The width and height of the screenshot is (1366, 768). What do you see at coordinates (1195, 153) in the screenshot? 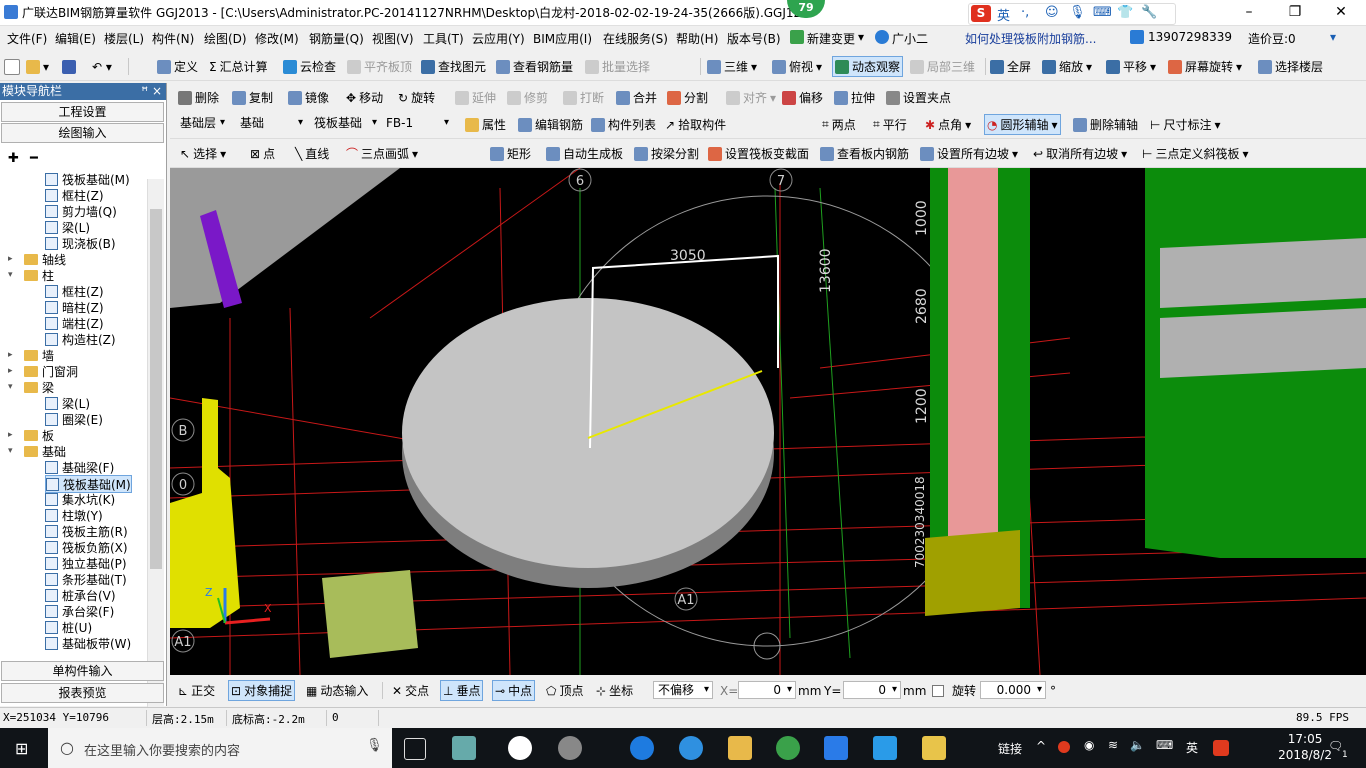
I see `three-point-sloped-slab-button: ⊢ 三点定义斜筏板 ▾` at bounding box center [1195, 153].